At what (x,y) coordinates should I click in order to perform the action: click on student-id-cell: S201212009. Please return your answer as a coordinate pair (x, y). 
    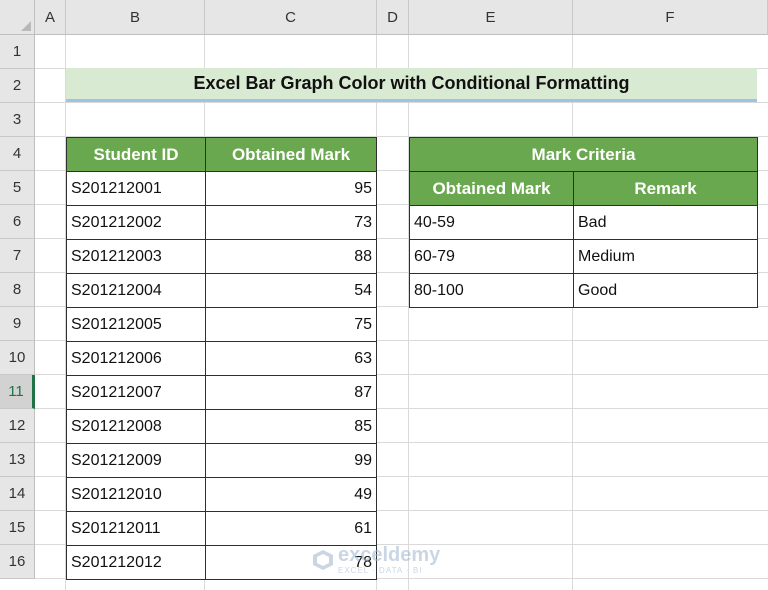
    Looking at the image, I should click on (136, 460).